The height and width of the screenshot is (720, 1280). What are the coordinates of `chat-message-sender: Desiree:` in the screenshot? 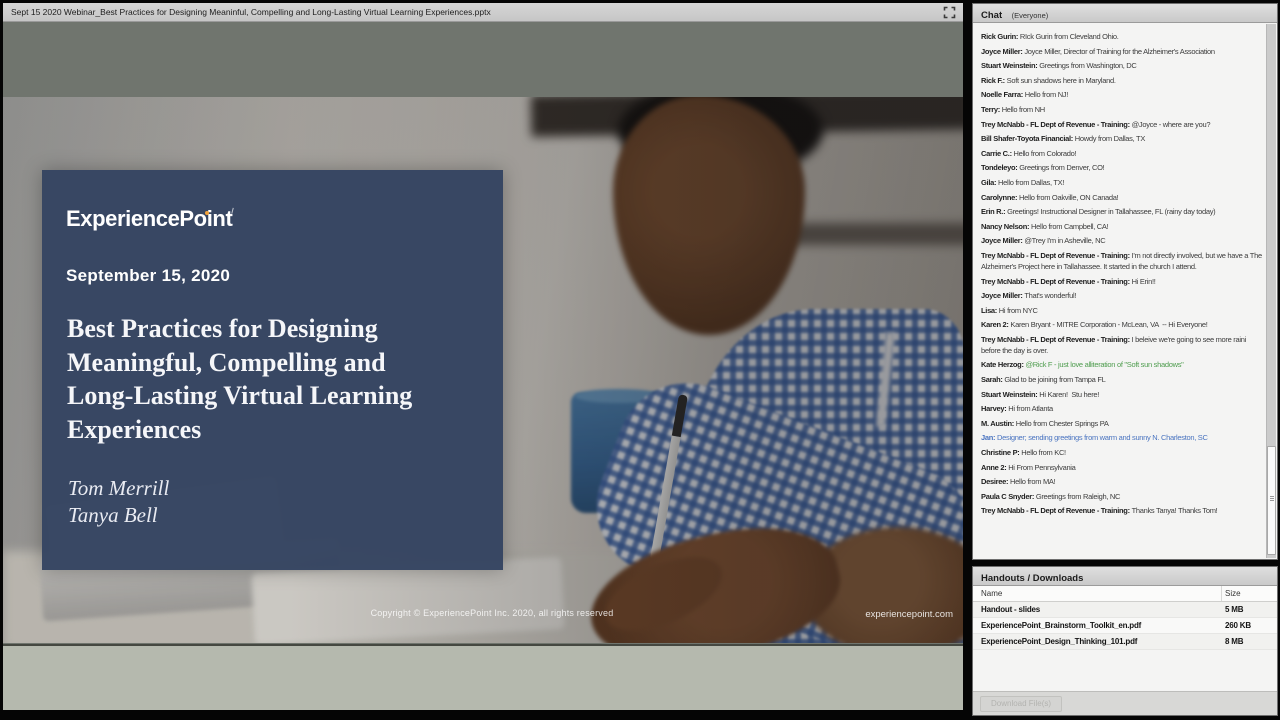 It's located at (995, 482).